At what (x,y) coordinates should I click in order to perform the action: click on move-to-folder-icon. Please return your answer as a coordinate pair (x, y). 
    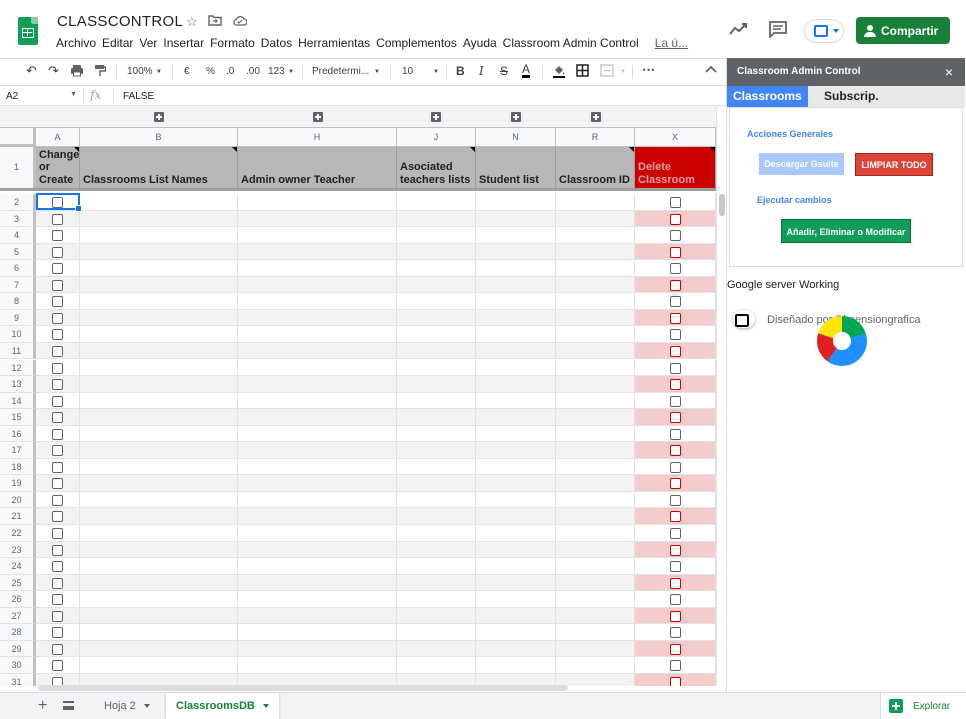
    Looking at the image, I should click on (215, 21).